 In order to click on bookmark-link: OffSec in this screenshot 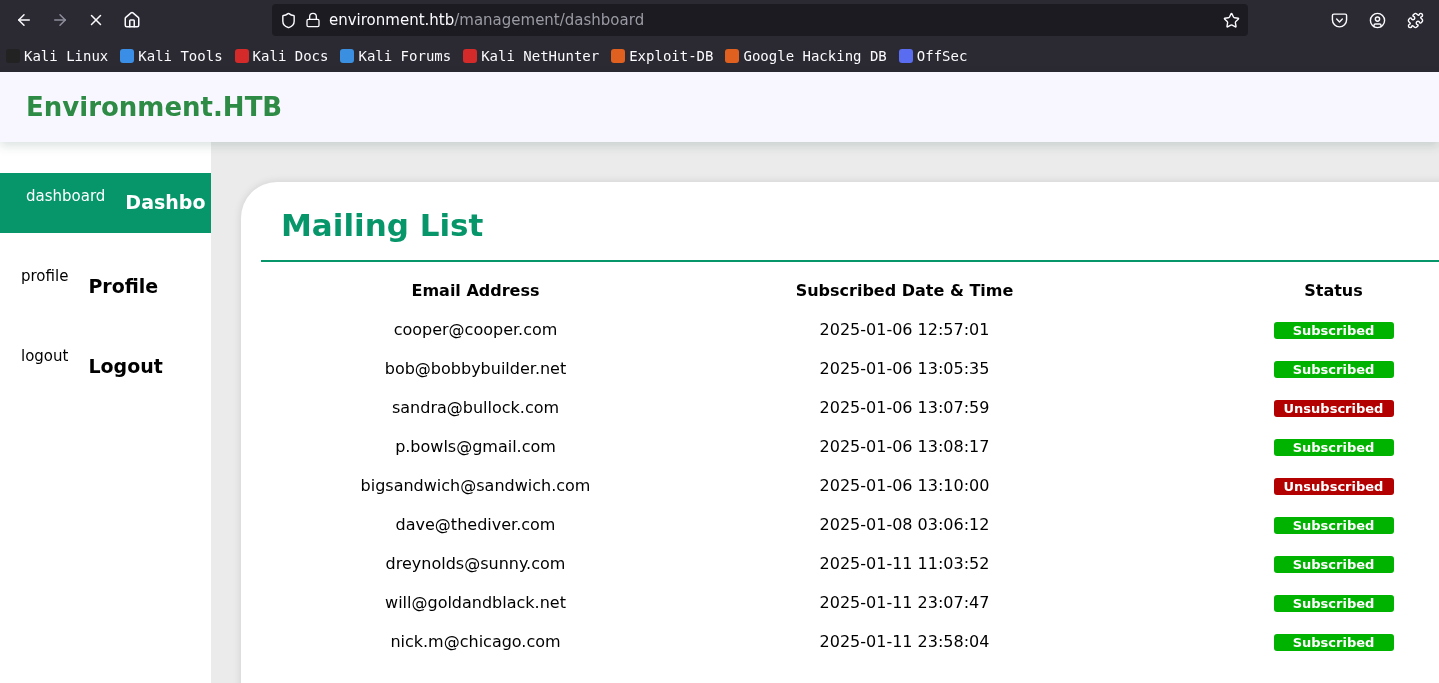, I will do `click(933, 56)`.